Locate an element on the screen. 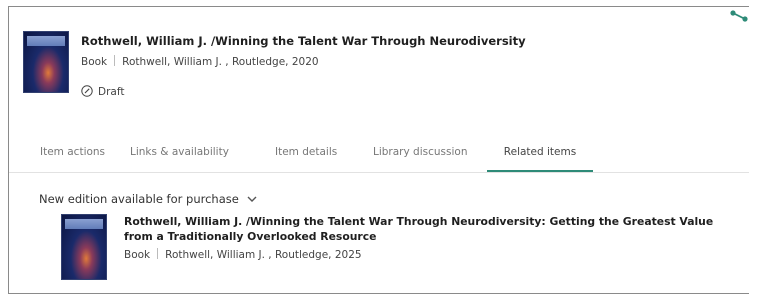 This screenshot has width=757, height=299. tab-links-availability: Links & availability is located at coordinates (179, 155).